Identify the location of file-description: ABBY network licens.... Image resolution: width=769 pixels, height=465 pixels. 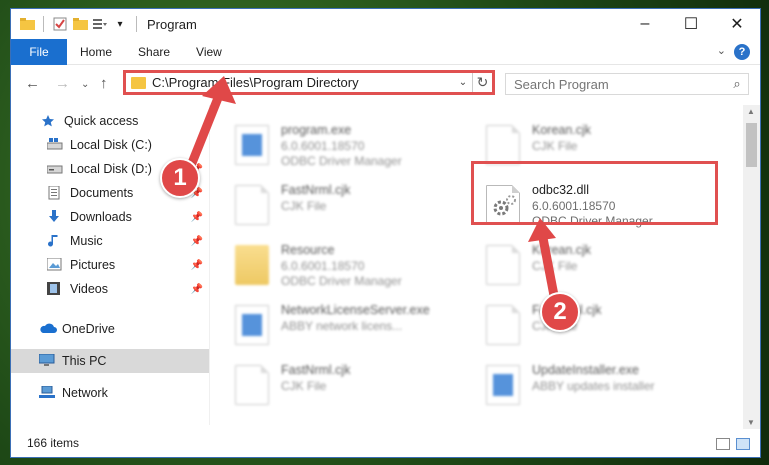
(342, 326).